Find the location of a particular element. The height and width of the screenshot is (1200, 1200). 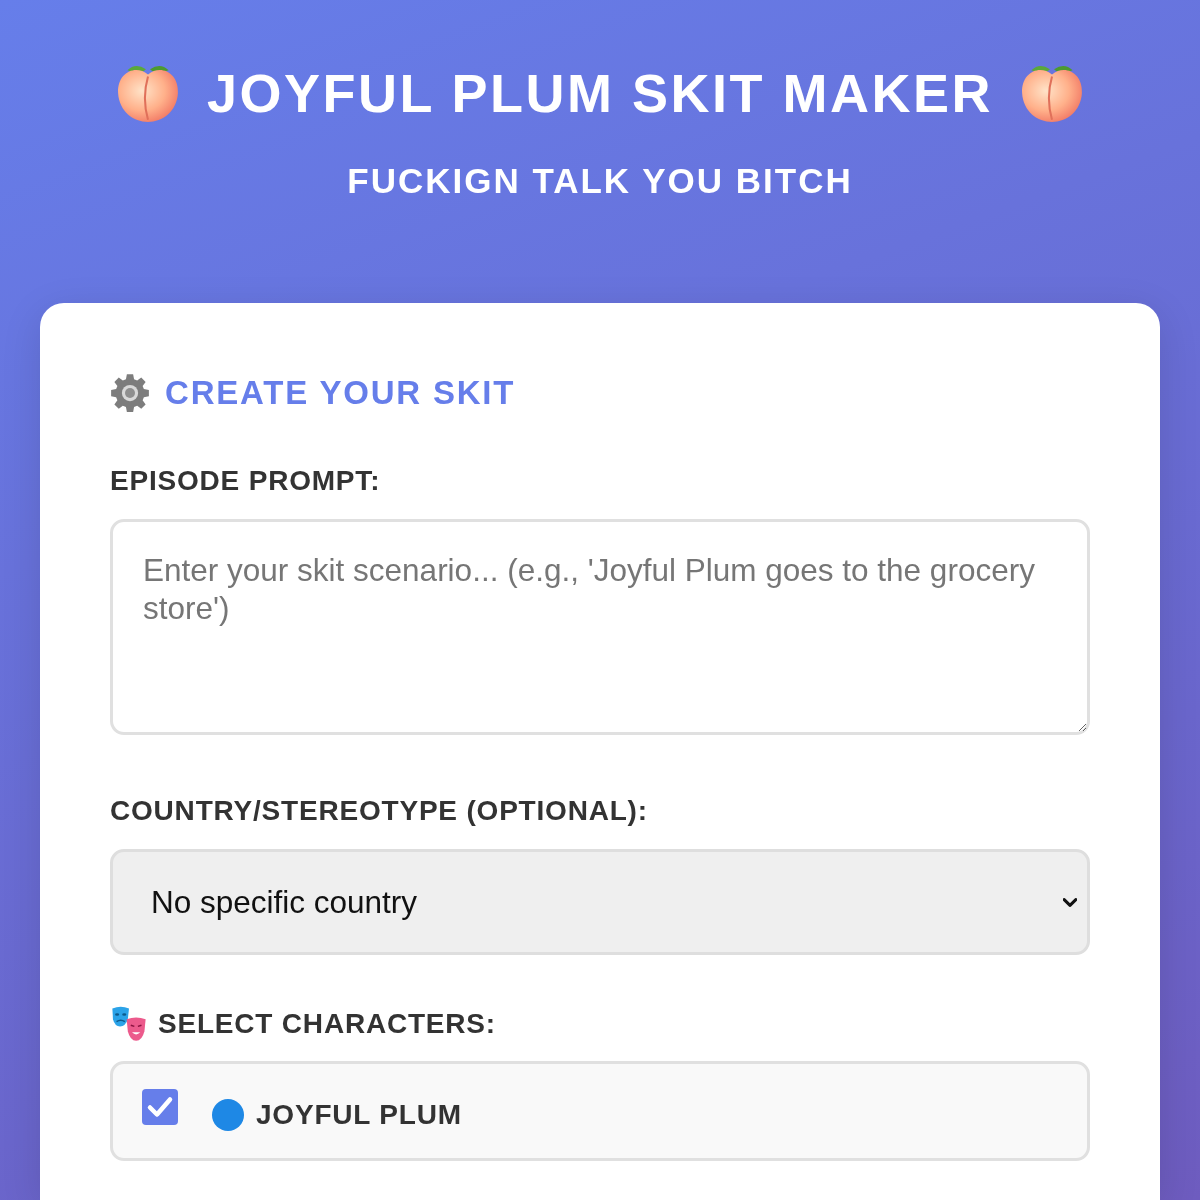

section-heading: CREATE YOUR SKIT is located at coordinates (340, 393).